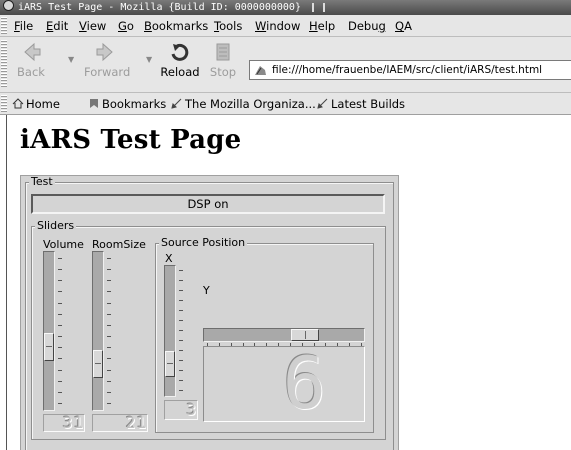 The width and height of the screenshot is (571, 450). I want to click on bookmark-latest-builds: Latest Builds, so click(361, 104).